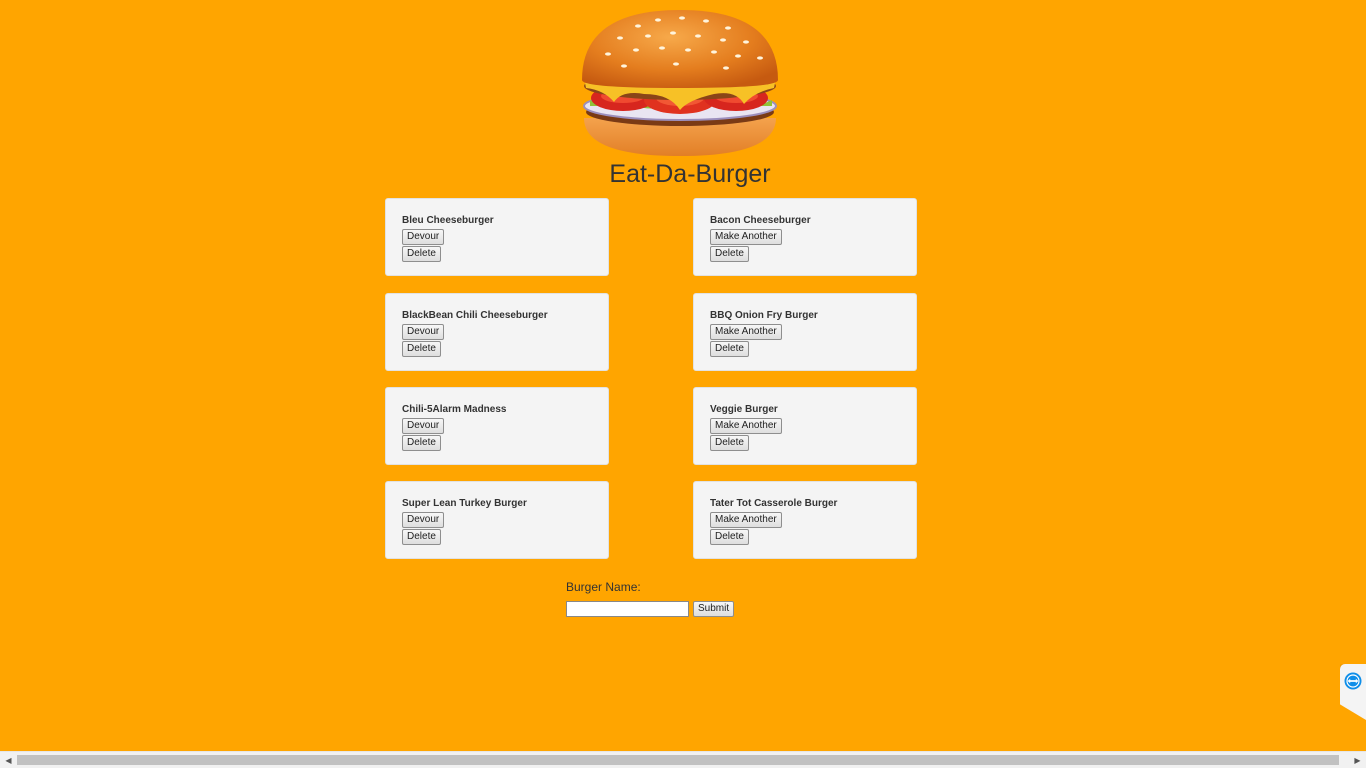  What do you see at coordinates (464, 503) in the screenshot?
I see `burger-name: Super Lean Turkey Burger` at bounding box center [464, 503].